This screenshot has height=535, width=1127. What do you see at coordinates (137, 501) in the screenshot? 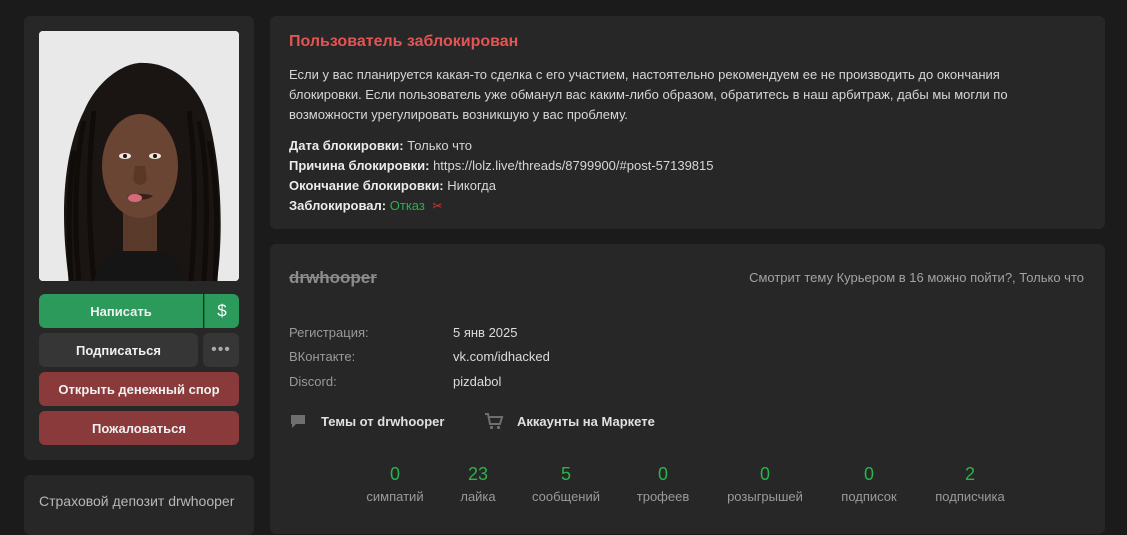
I see `deposit-title: Страховой депозит drwhooper` at bounding box center [137, 501].